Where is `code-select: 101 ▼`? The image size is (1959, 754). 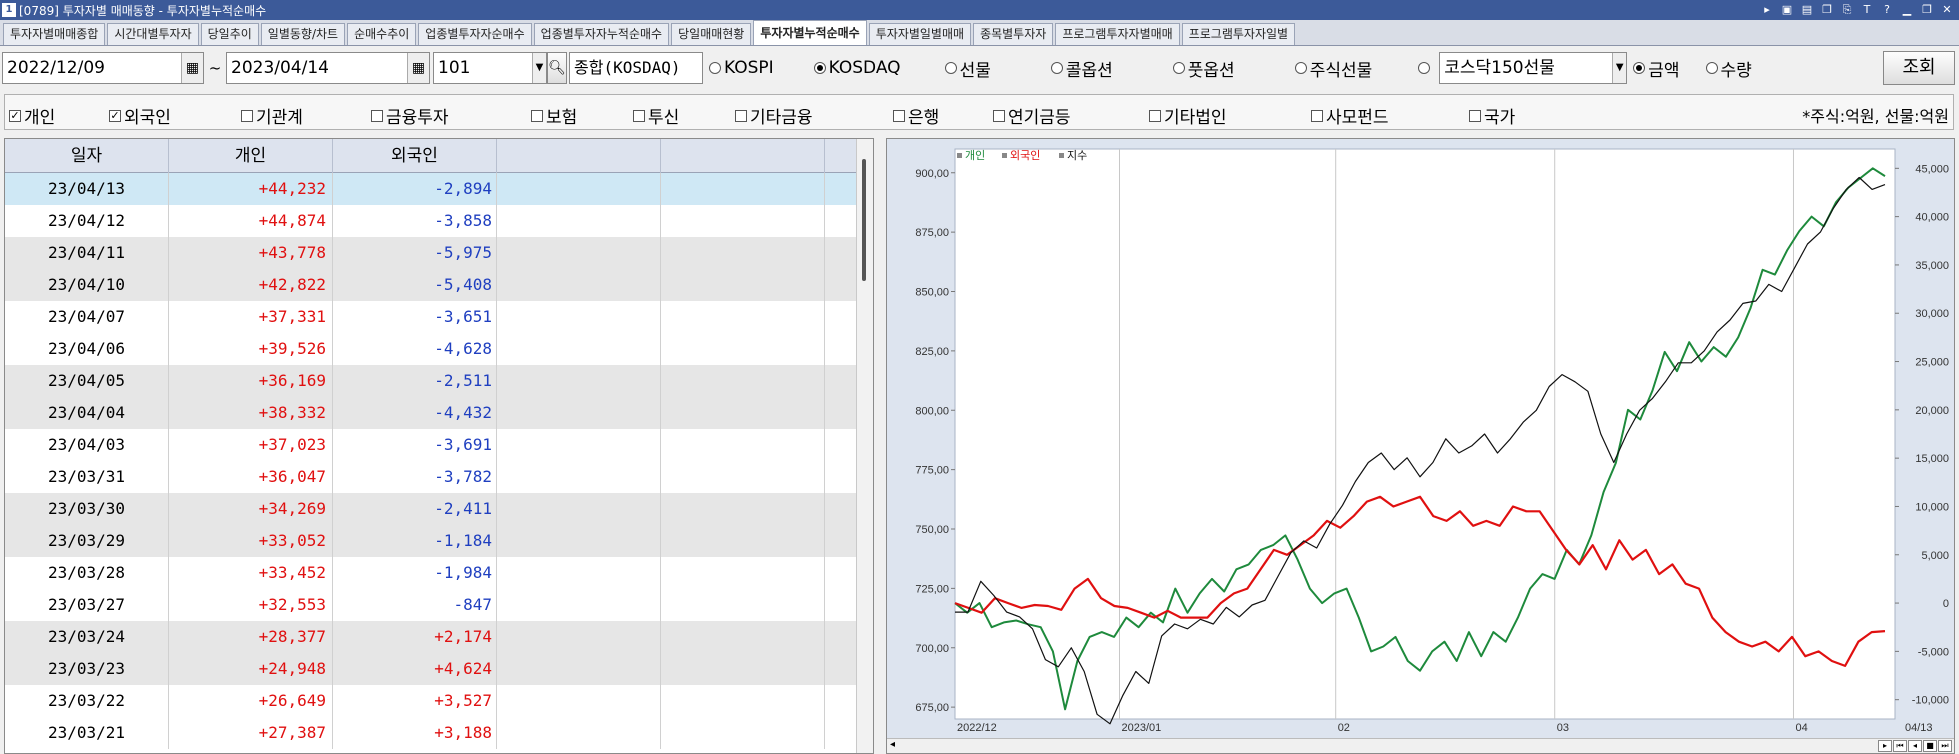
code-select: 101 ▼ is located at coordinates (490, 68).